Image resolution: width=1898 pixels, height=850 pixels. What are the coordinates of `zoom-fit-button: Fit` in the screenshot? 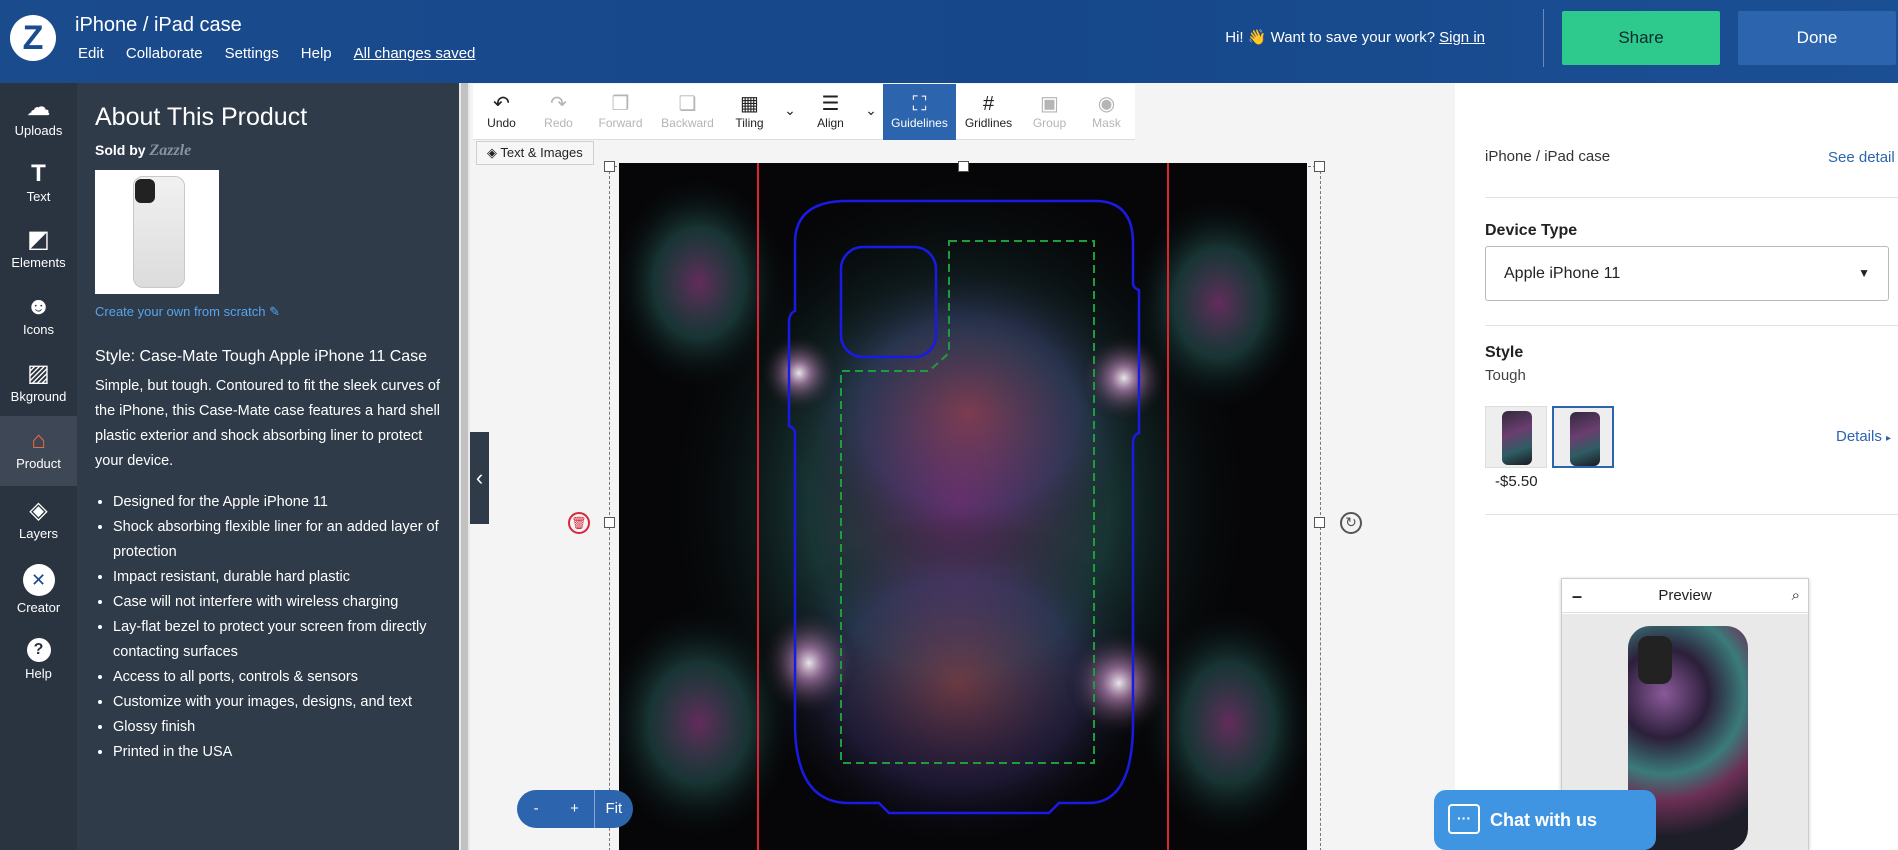 It's located at (613, 809).